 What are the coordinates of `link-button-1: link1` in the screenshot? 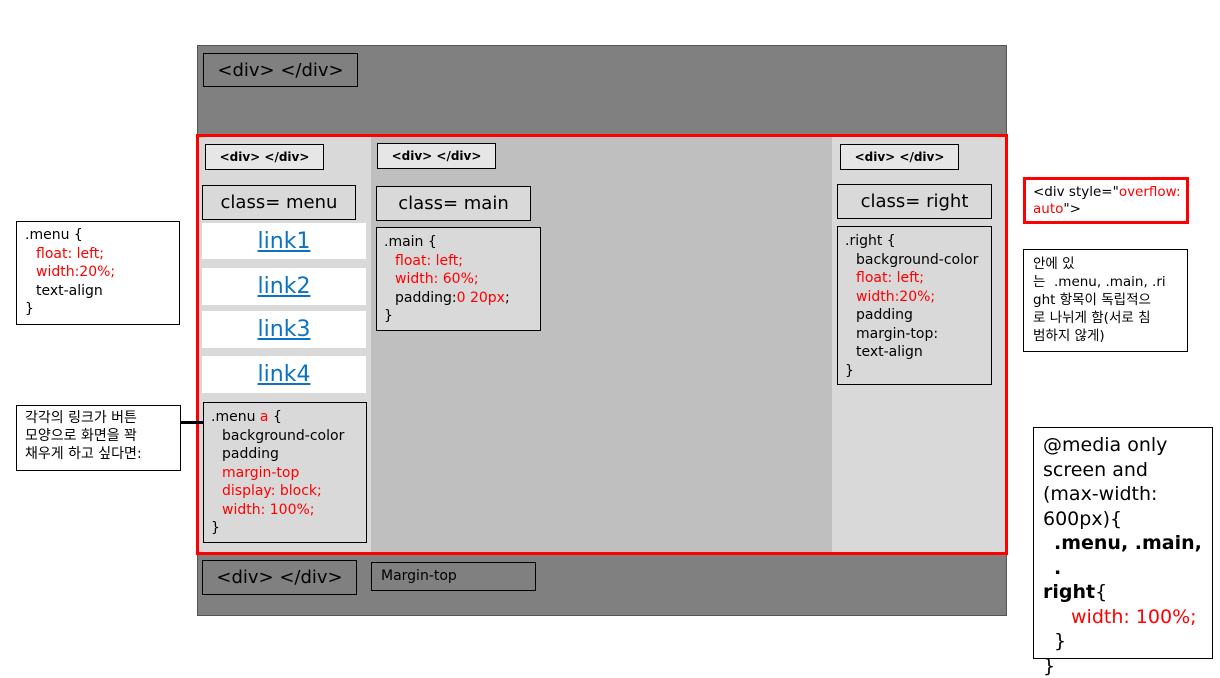 It's located at (284, 241).